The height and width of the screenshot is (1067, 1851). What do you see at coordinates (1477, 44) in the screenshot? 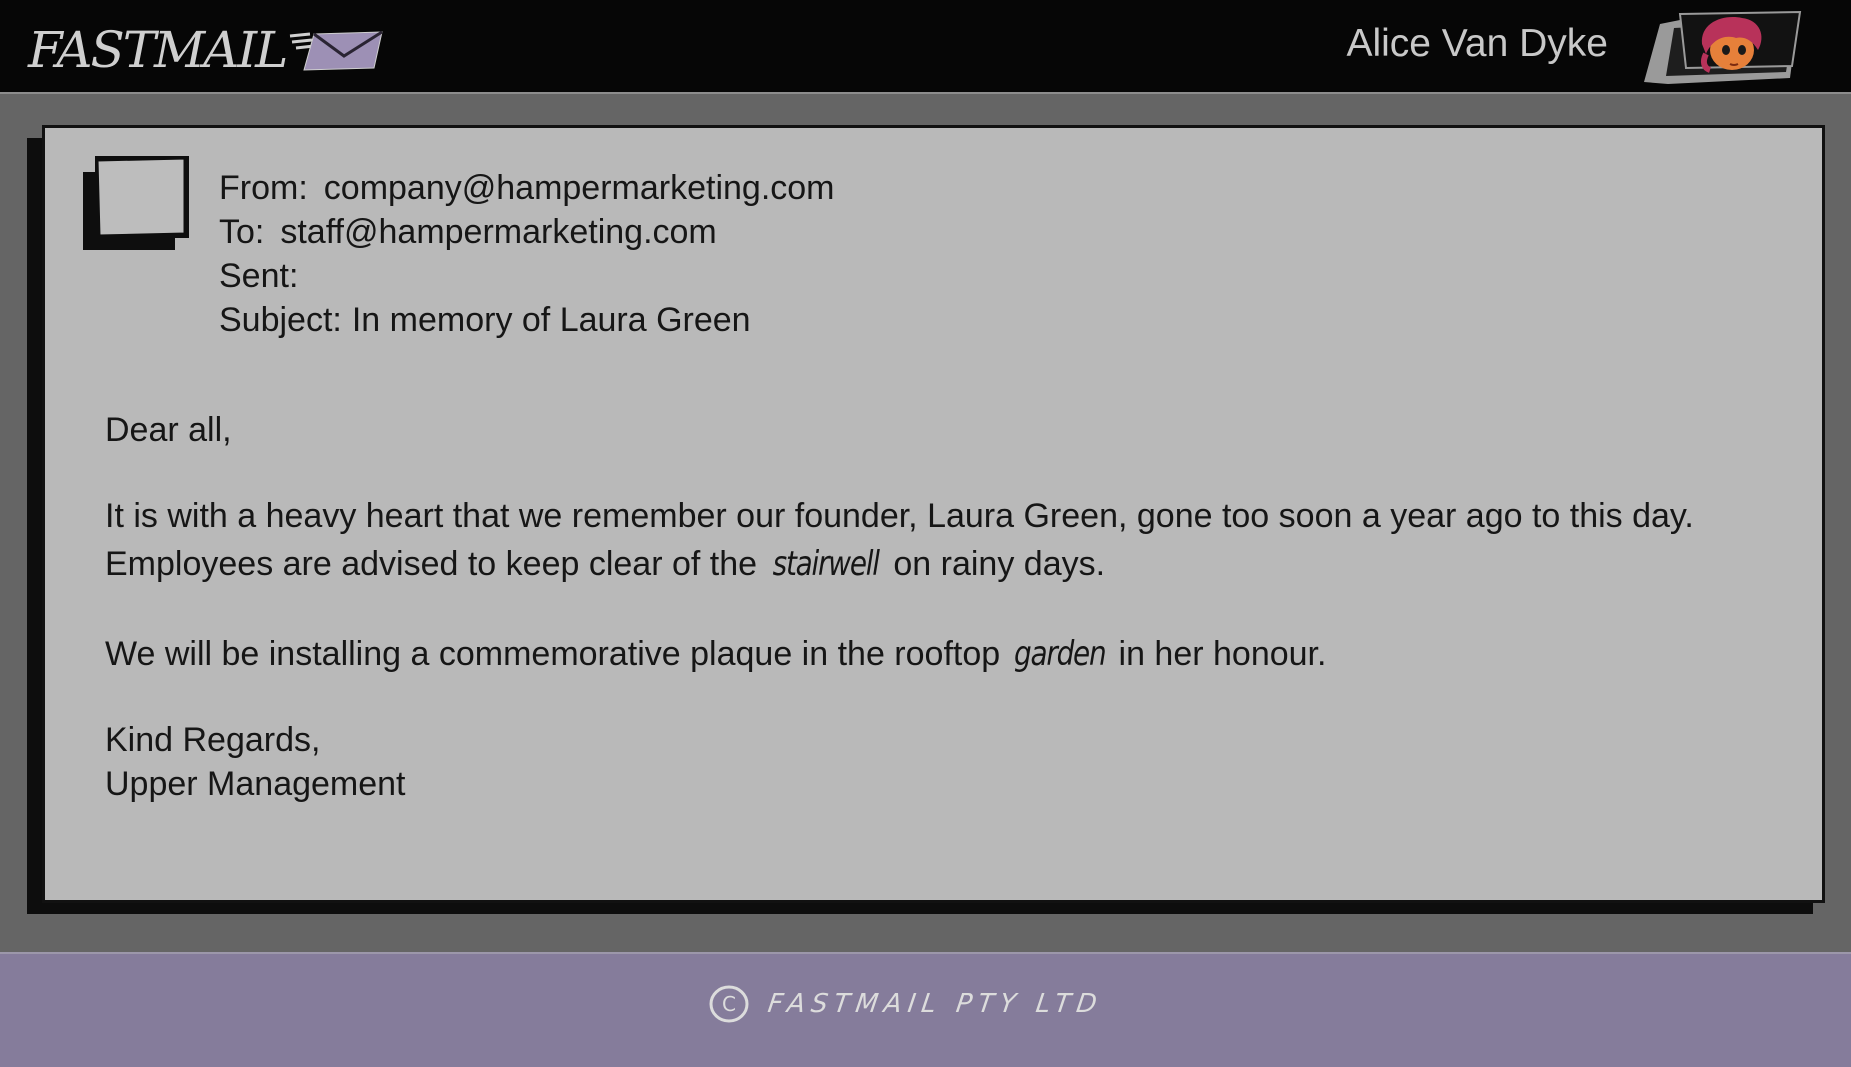
I see `user-name: Alice Van Dyke` at bounding box center [1477, 44].